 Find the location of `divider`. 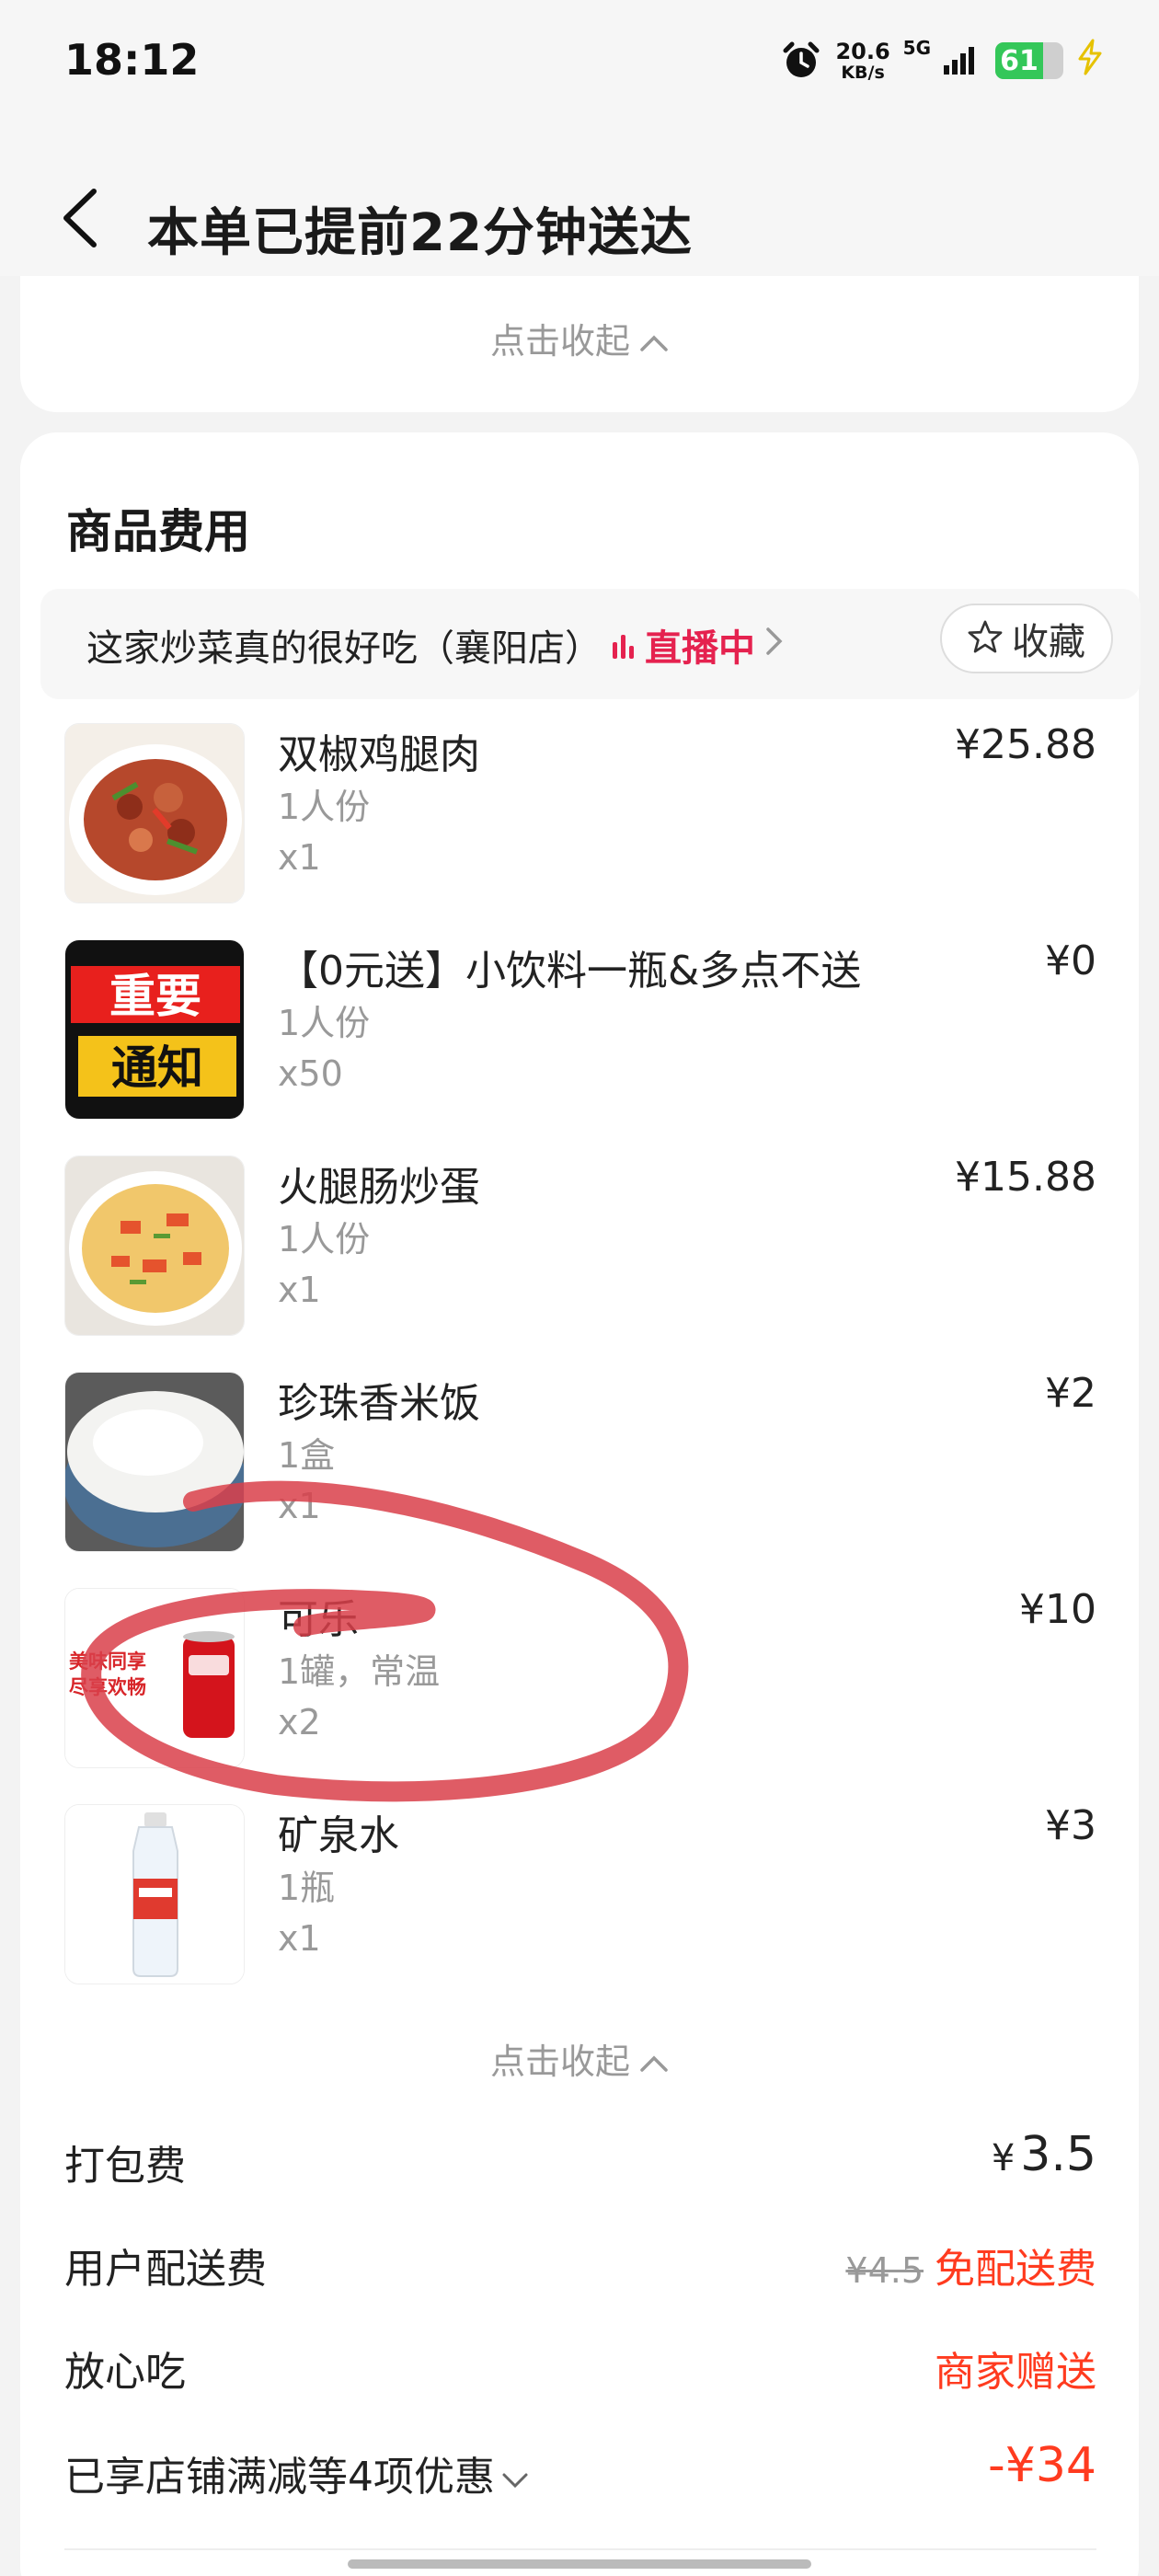

divider is located at coordinates (580, 2549).